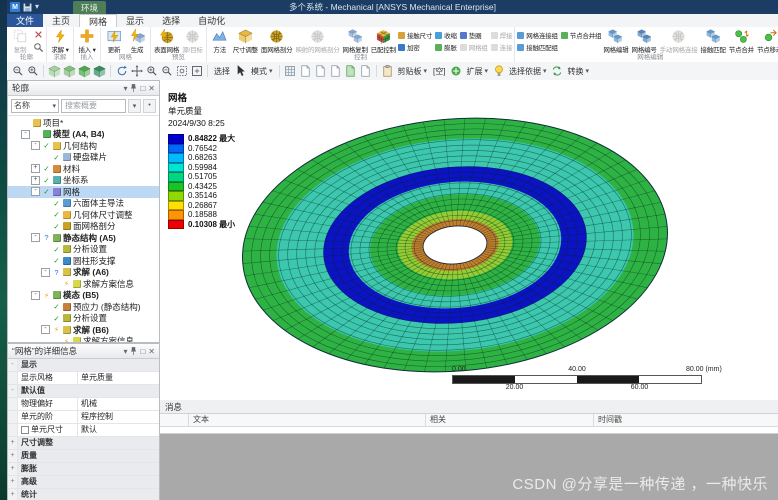 The width and height of the screenshot is (778, 500). Describe the element at coordinates (446, 47) in the screenshot. I see `ribbon-small-button: 膨胀` at that location.